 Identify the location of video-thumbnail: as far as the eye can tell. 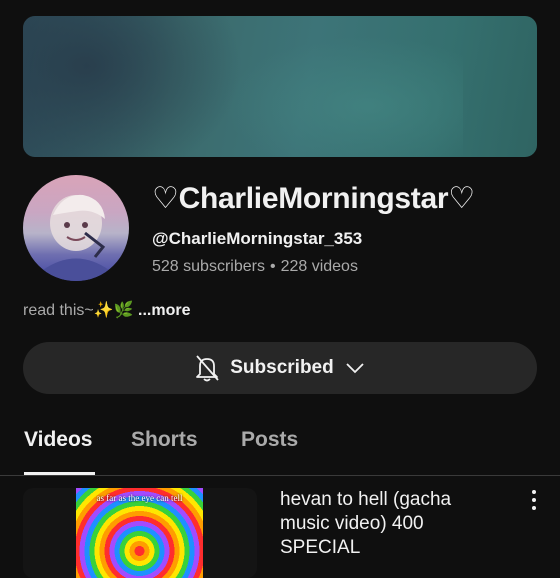
(140, 533).